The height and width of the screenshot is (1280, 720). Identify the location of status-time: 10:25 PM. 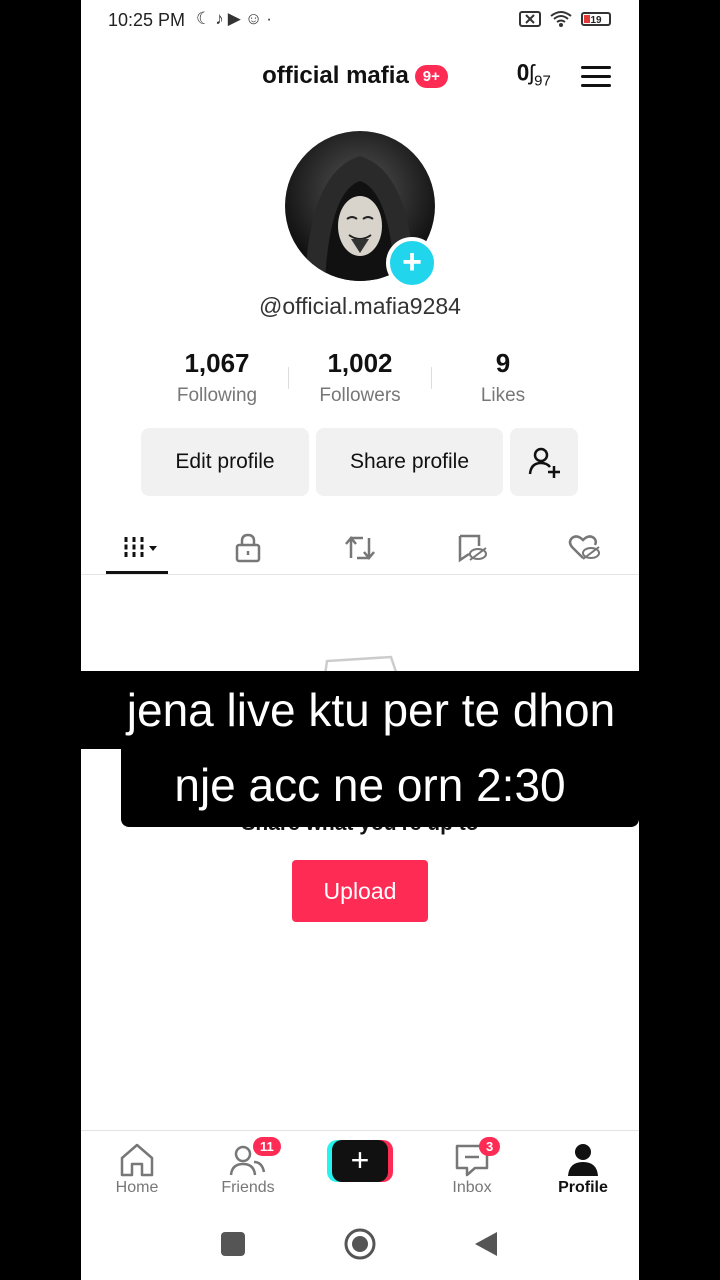
(147, 20).